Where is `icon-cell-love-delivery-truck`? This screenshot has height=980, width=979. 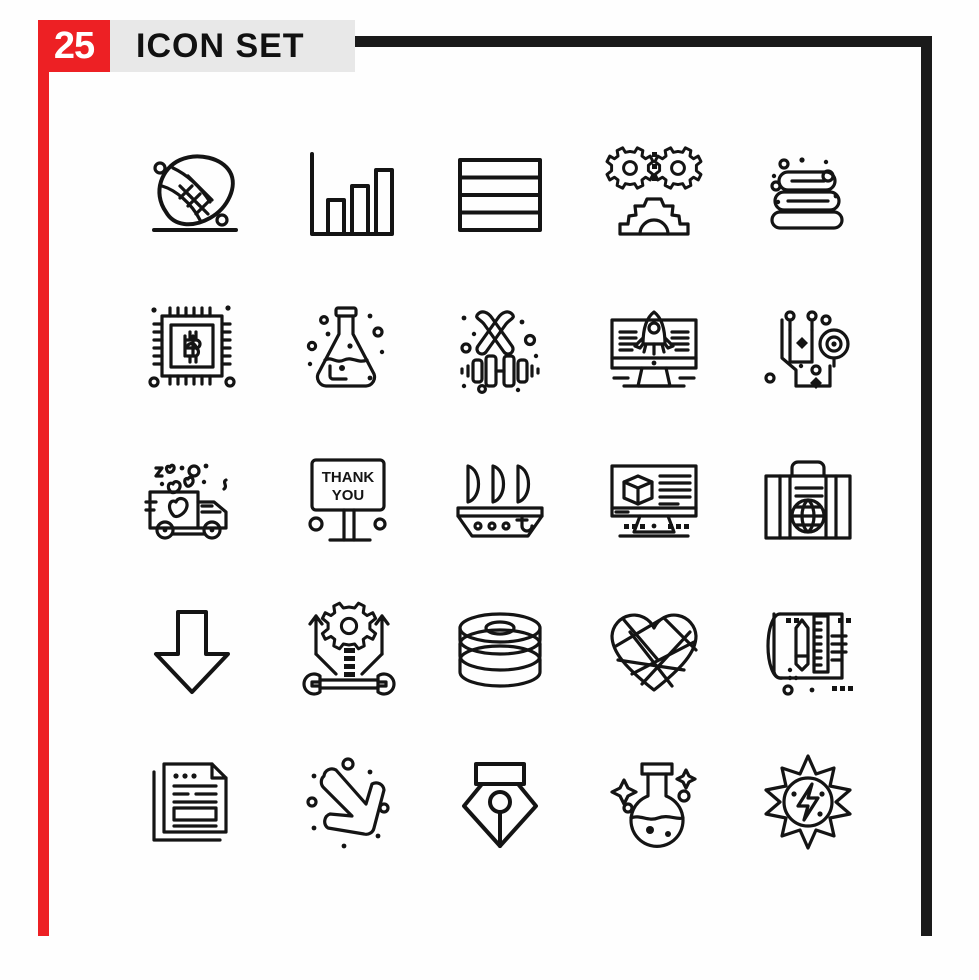
icon-cell-love-delivery-truck is located at coordinates (192, 498).